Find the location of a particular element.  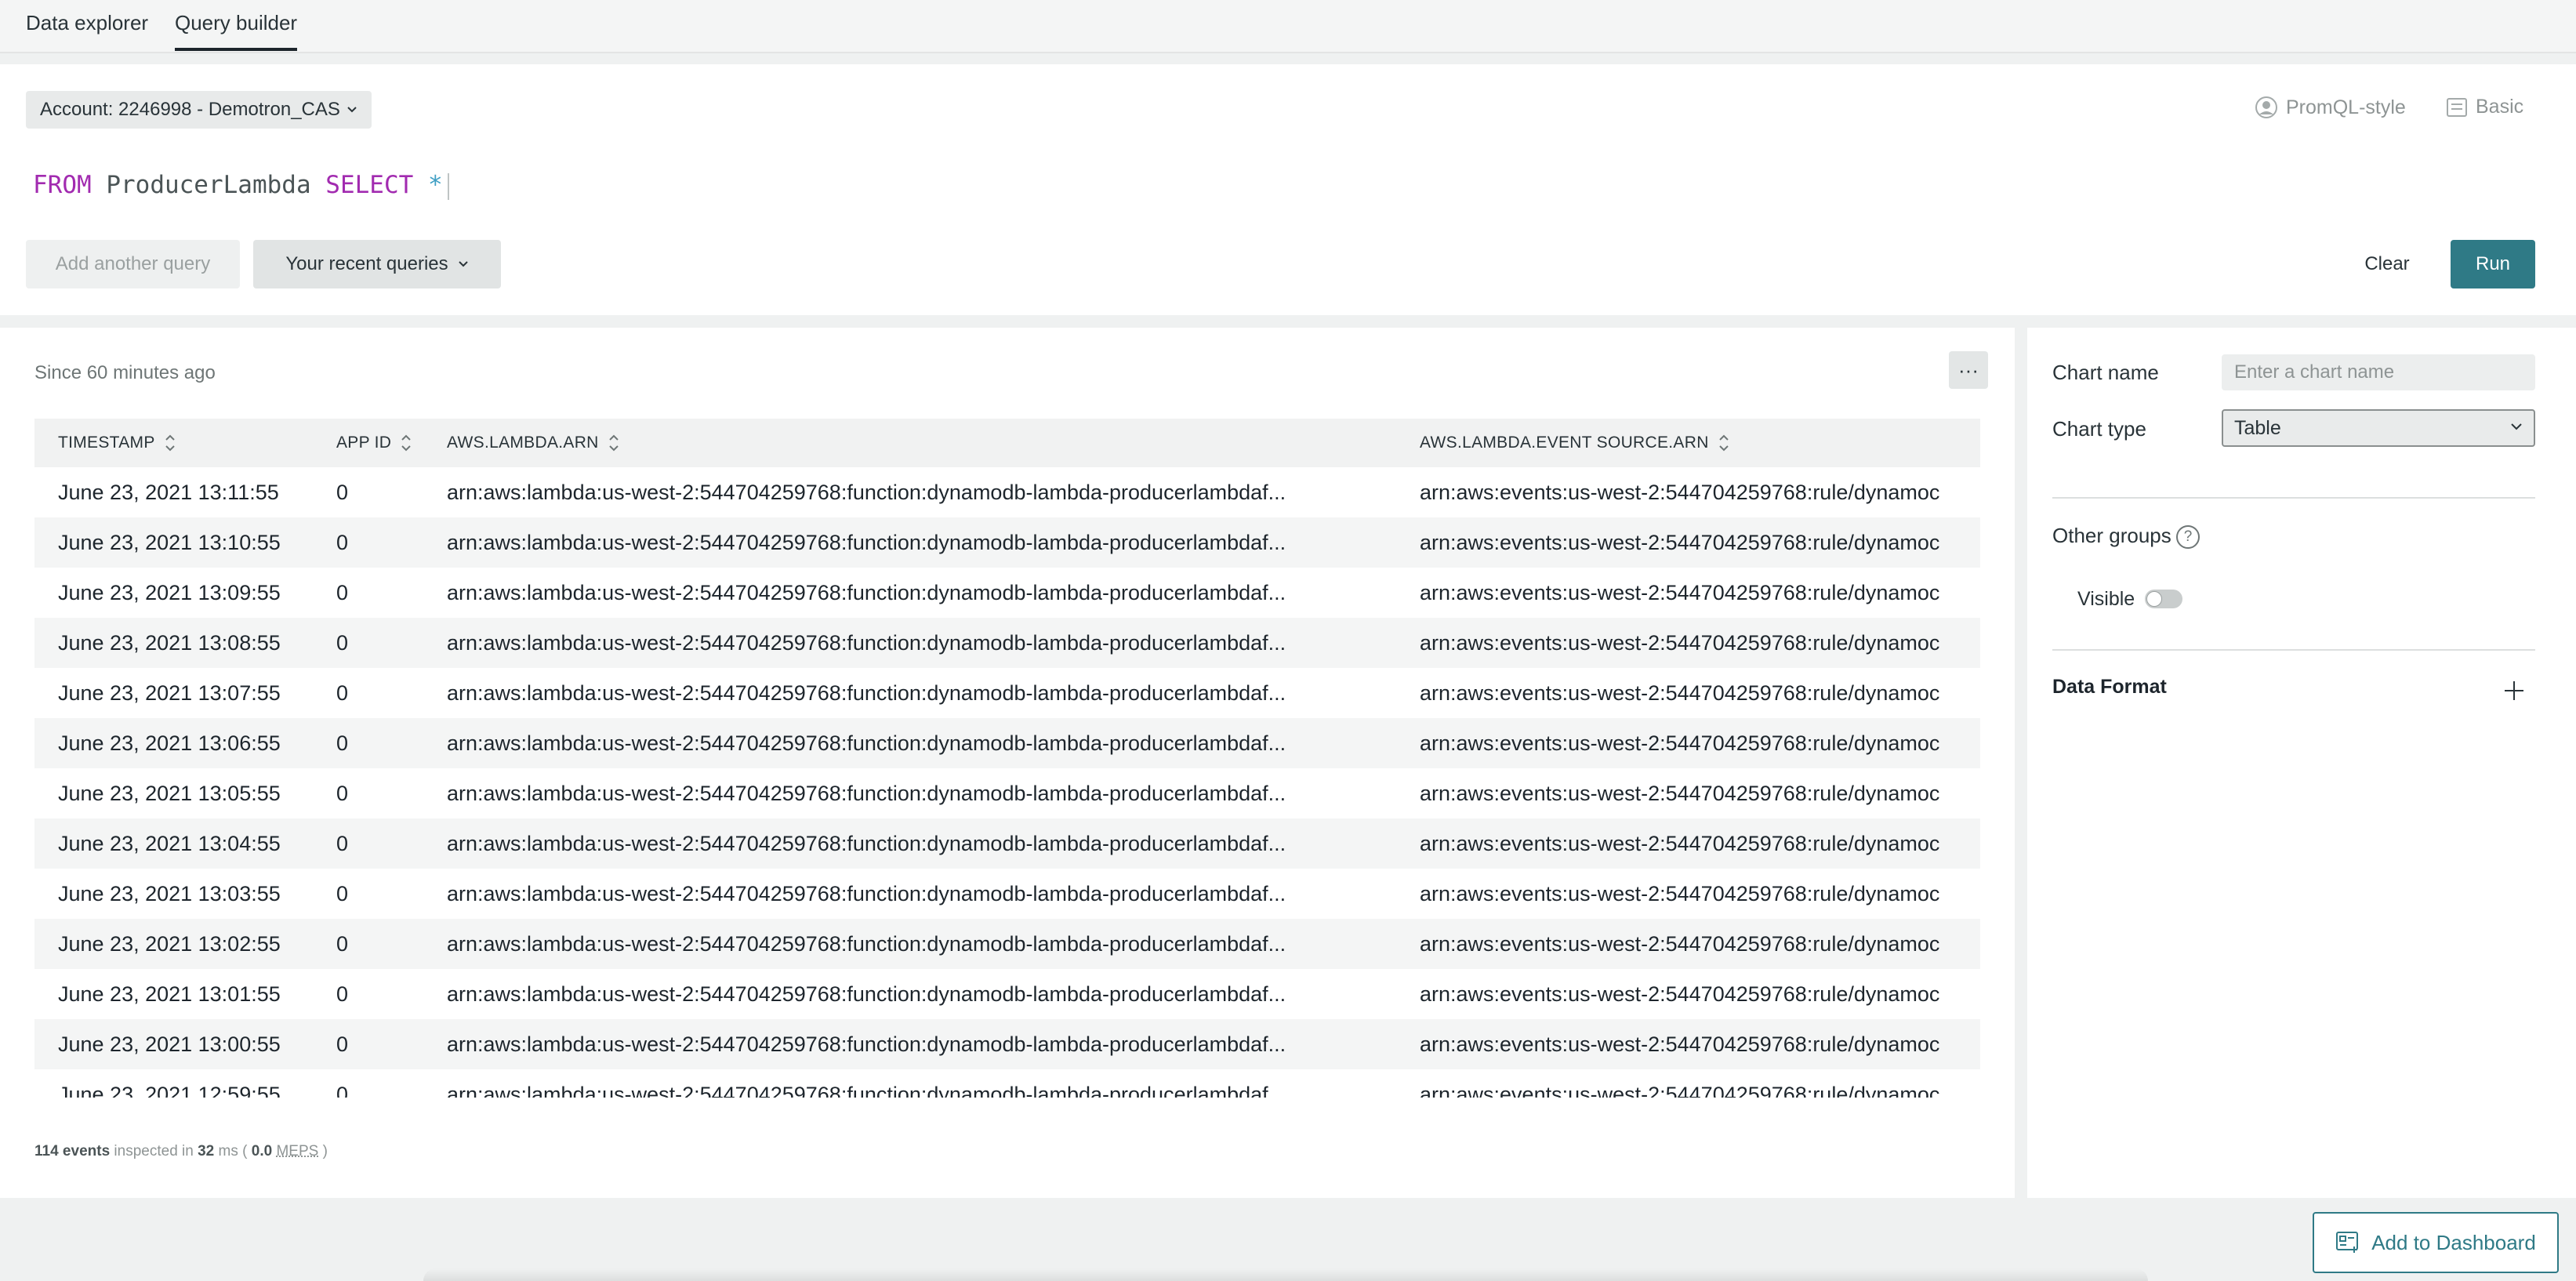

chart-type-label: Chart type is located at coordinates (2099, 429).